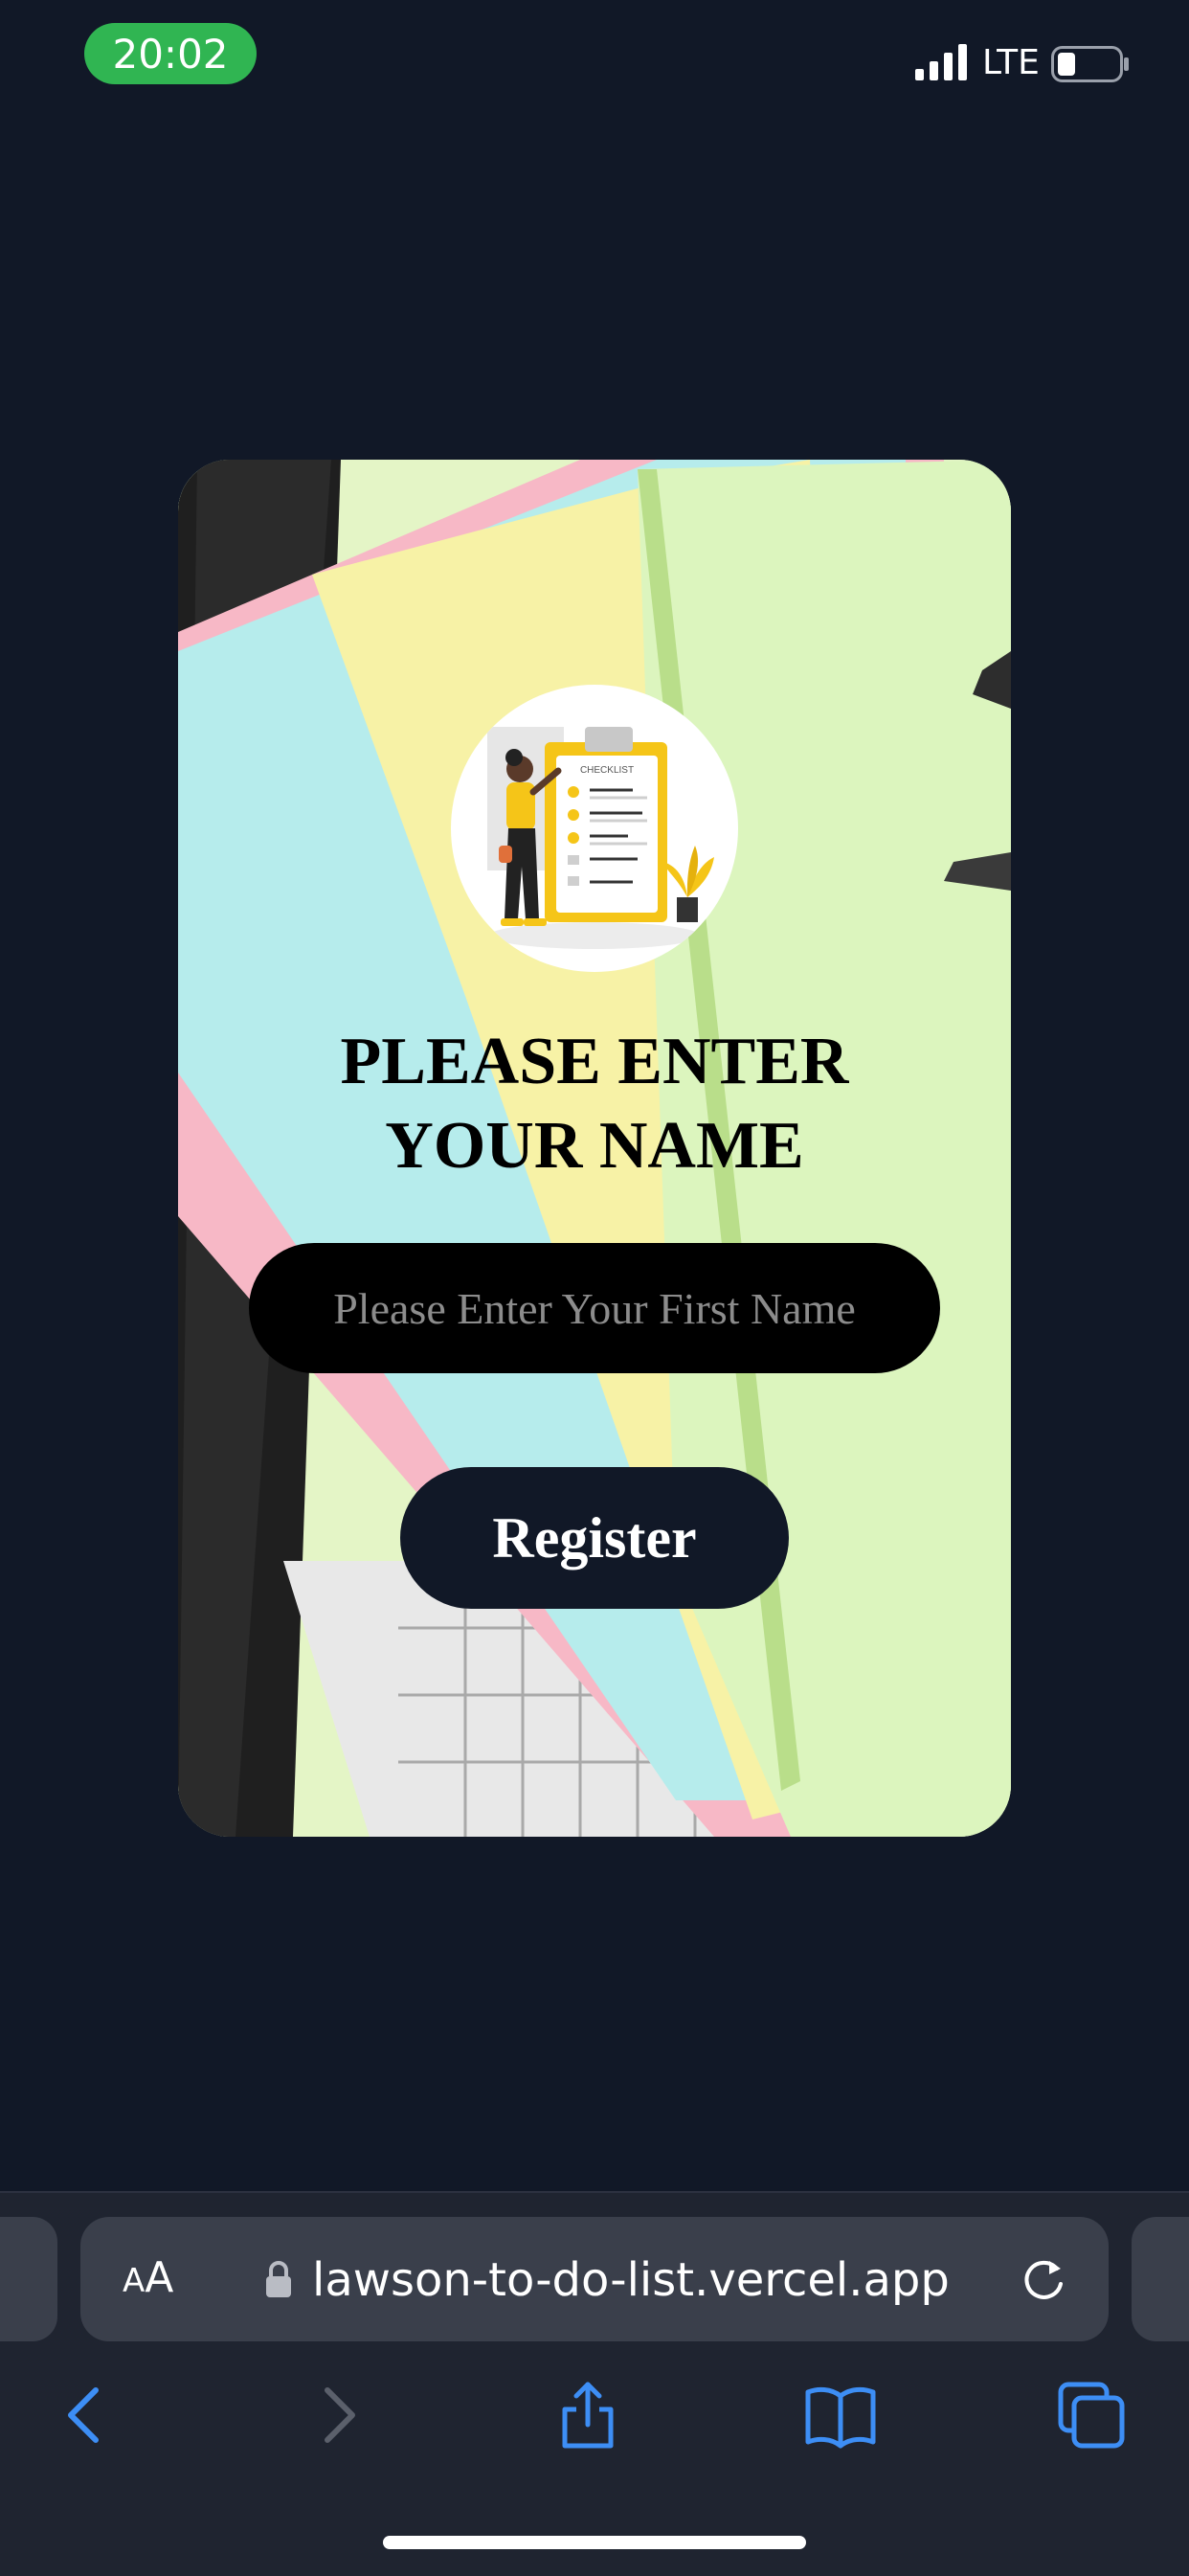 This screenshot has width=1189, height=2576. Describe the element at coordinates (170, 53) in the screenshot. I see `status-time: 20:02` at that location.